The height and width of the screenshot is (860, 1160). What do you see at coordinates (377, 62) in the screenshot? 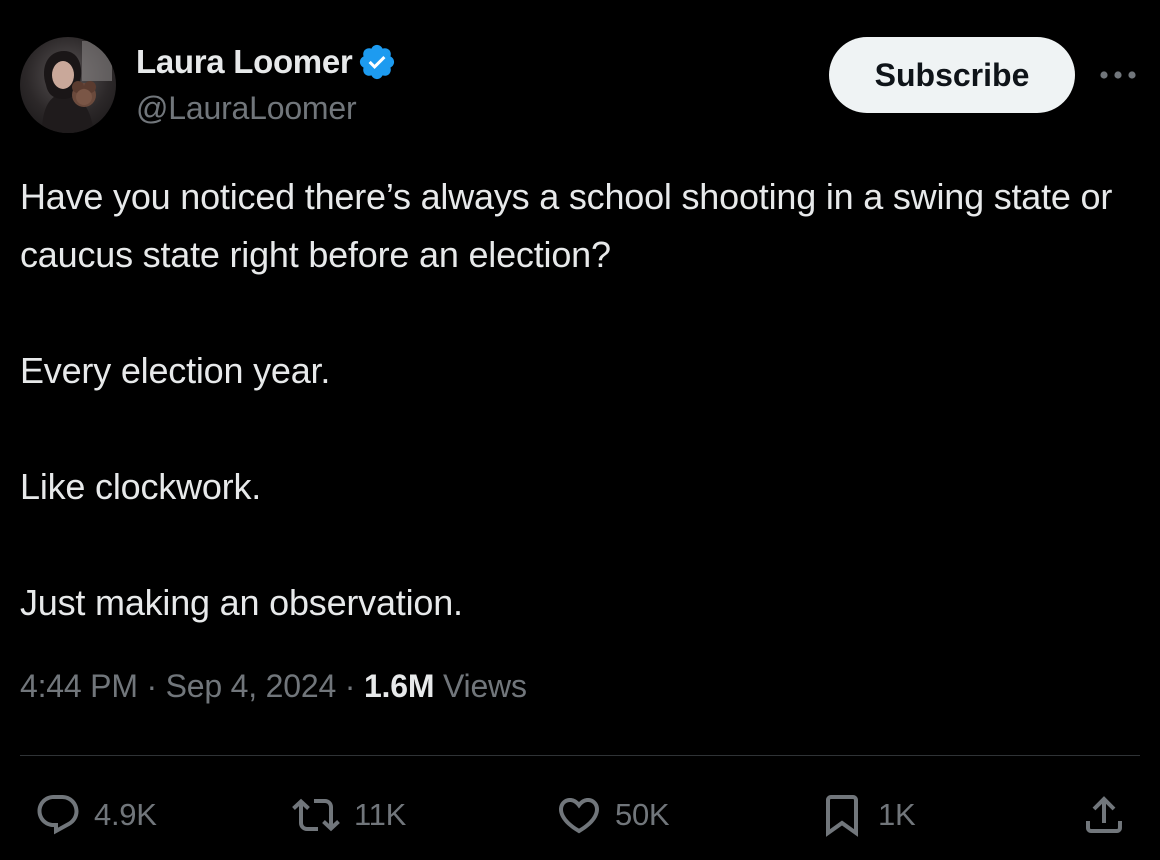
I see `verified-badge-icon` at bounding box center [377, 62].